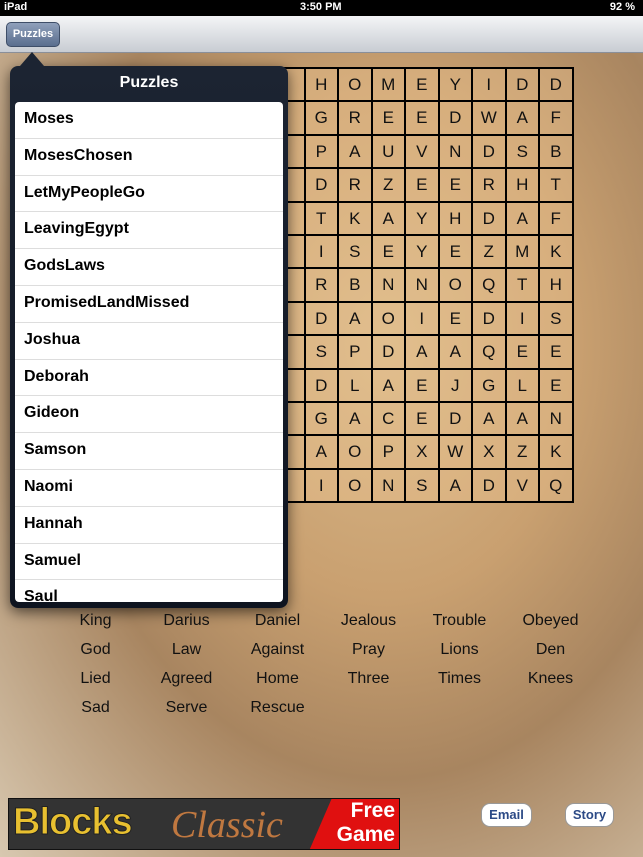  What do you see at coordinates (356, 286) in the screenshot?
I see `grid-cell: B` at bounding box center [356, 286].